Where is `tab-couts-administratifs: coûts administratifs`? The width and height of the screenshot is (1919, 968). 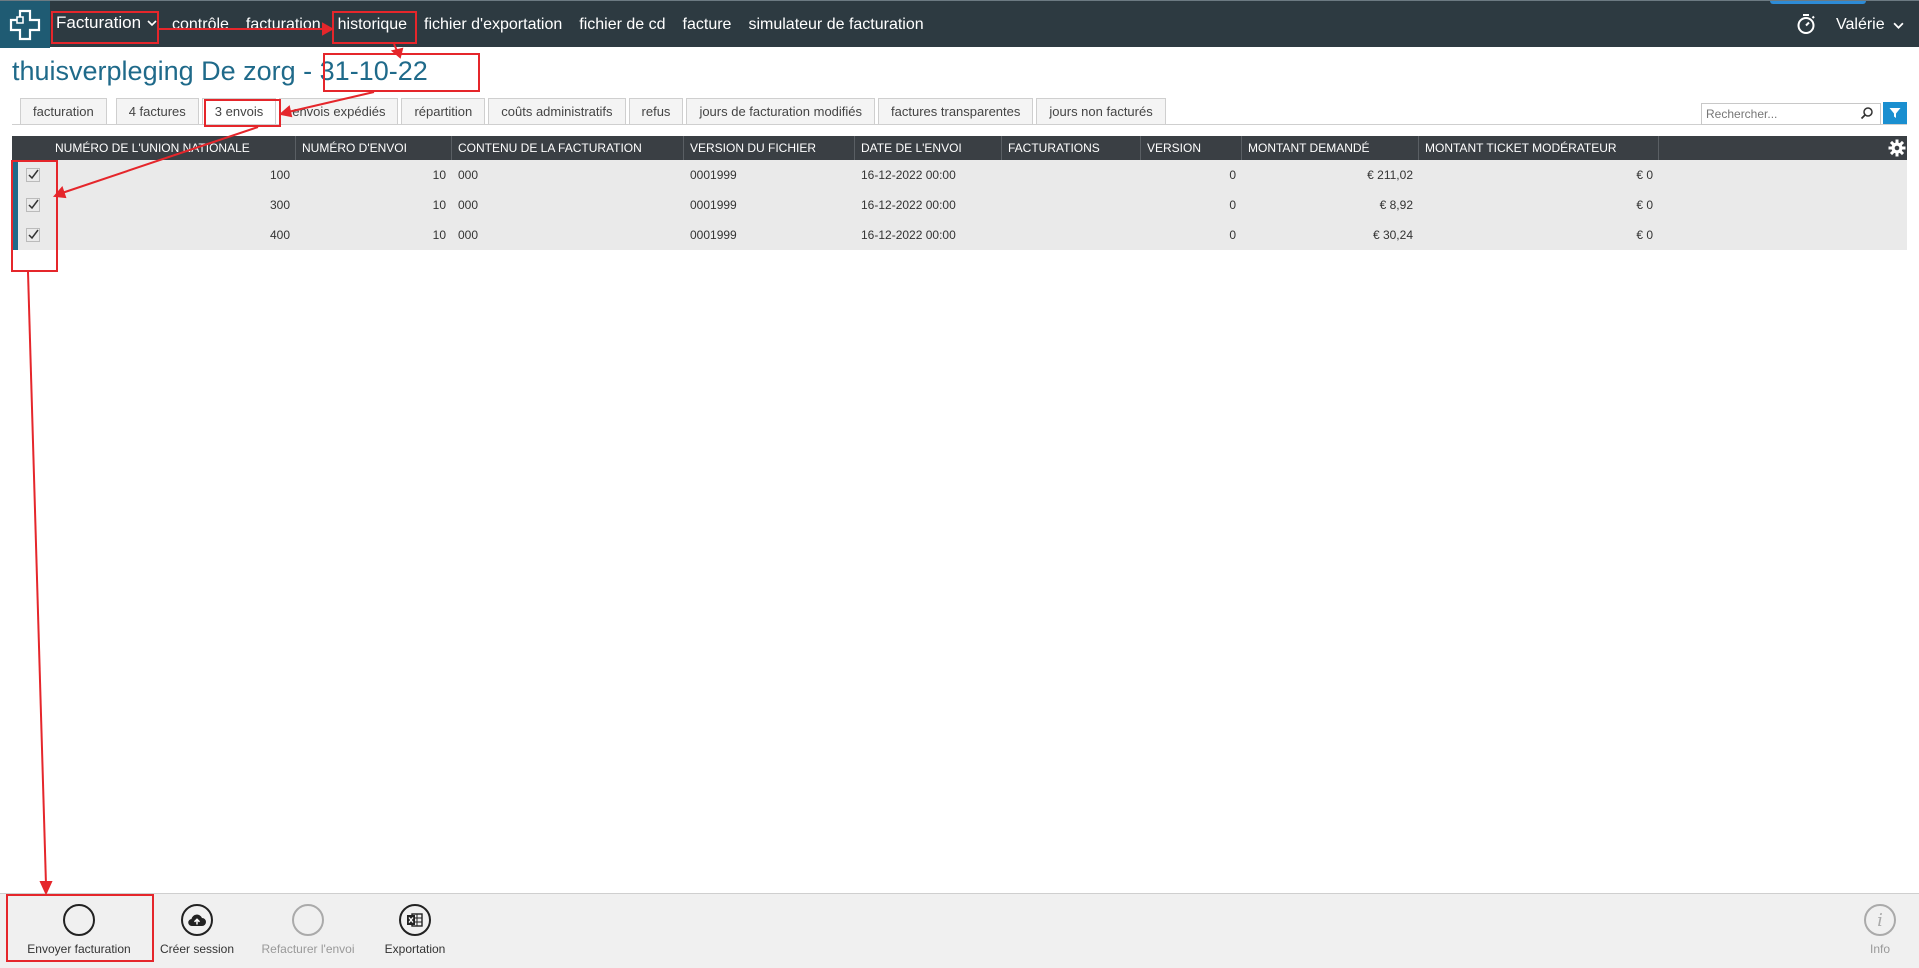 tab-couts-administratifs: coûts administratifs is located at coordinates (557, 111).